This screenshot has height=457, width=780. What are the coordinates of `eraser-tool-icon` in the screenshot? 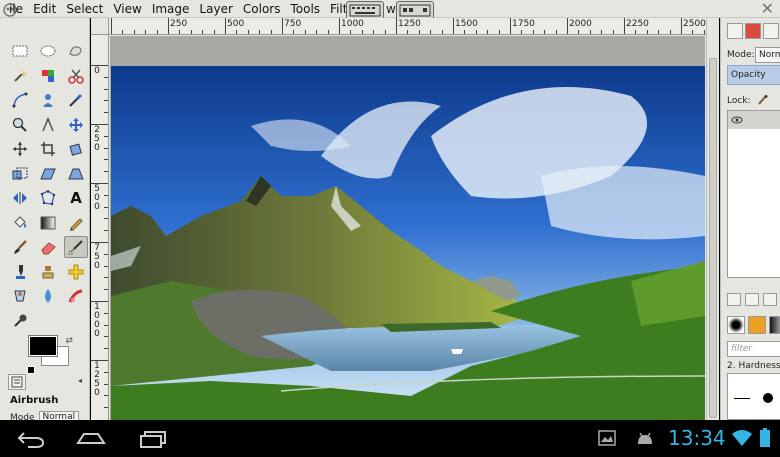 It's located at (48, 247).